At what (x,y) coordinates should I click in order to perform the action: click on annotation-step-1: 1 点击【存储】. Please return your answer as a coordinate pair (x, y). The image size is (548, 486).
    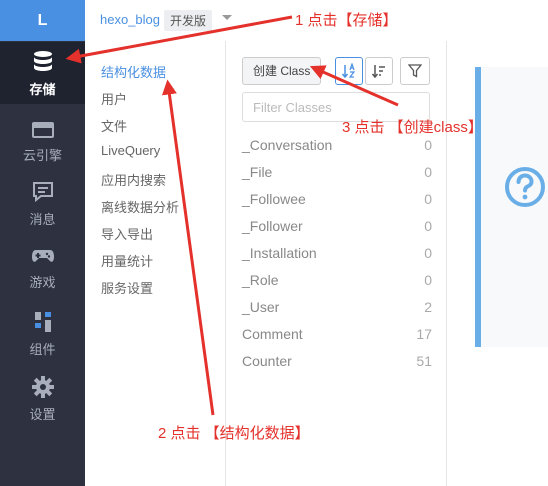
    Looking at the image, I should click on (346, 20).